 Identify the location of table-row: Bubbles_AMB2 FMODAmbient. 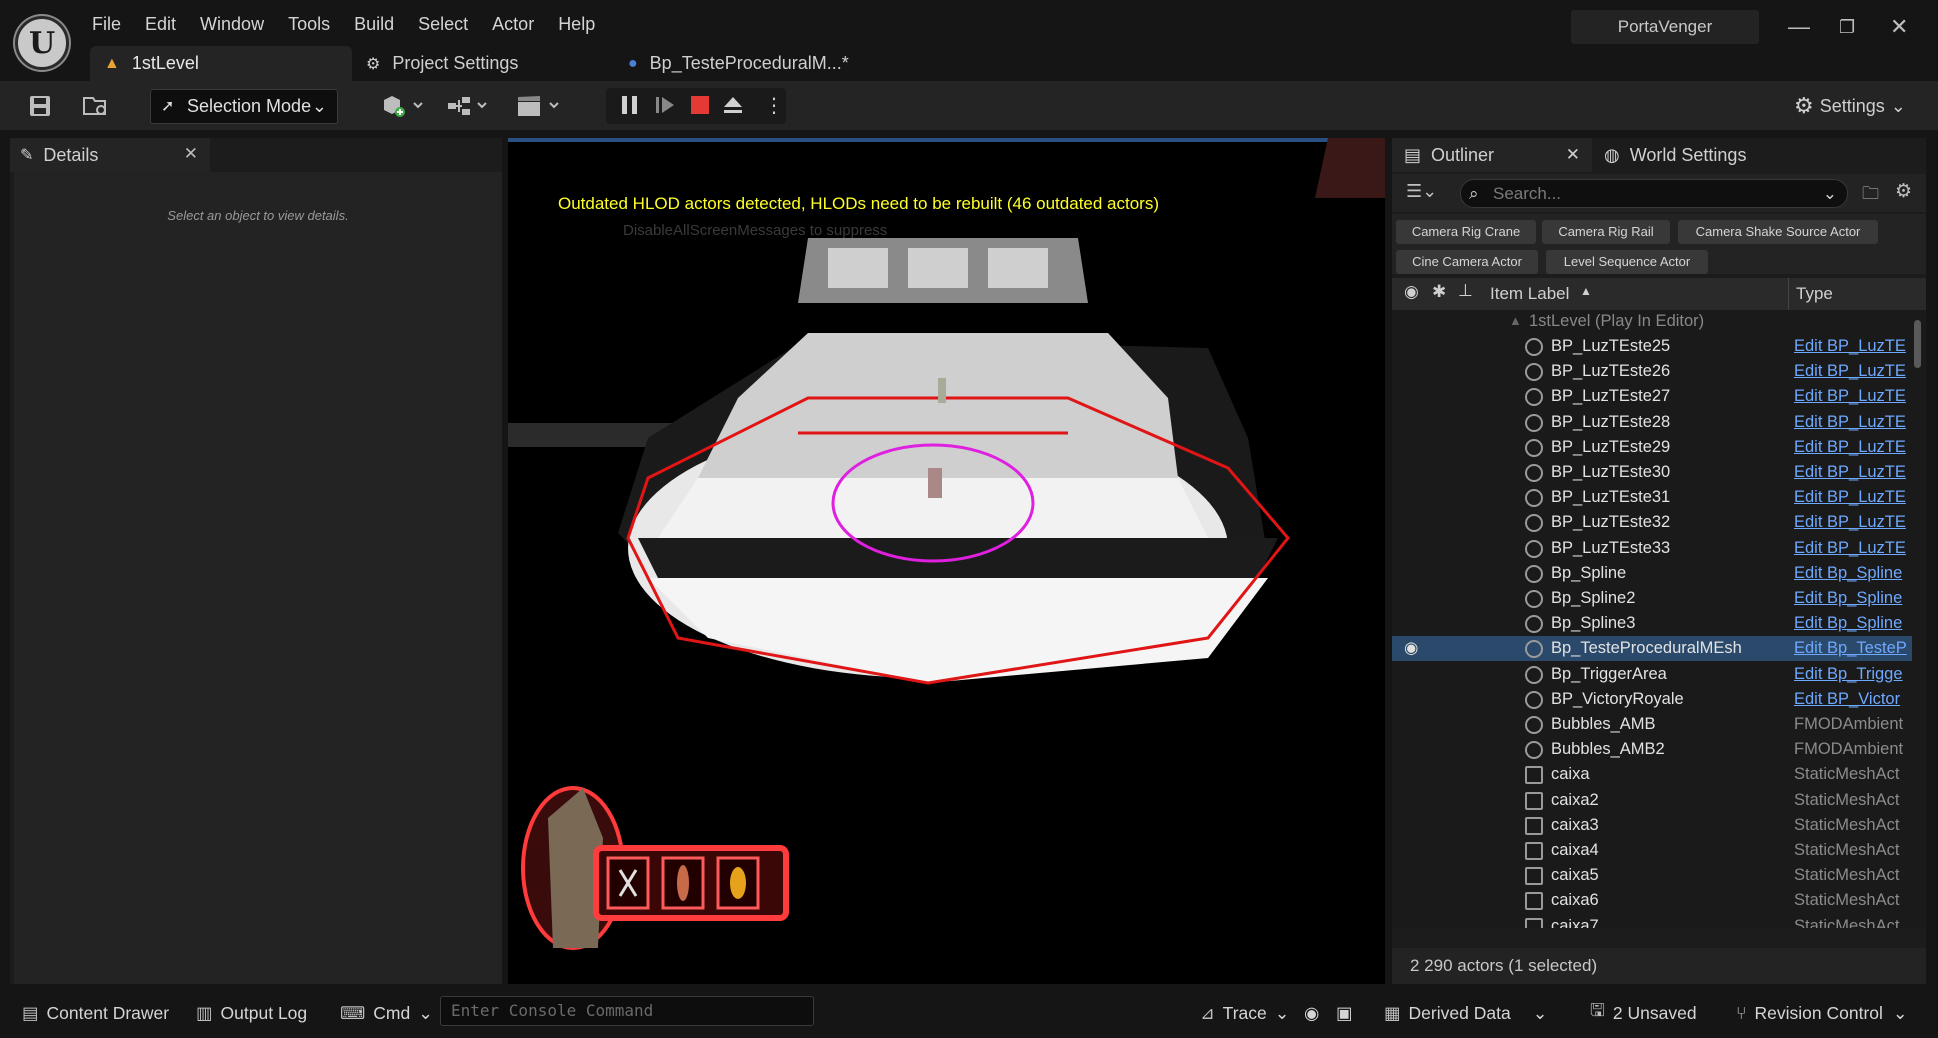
(1652, 749).